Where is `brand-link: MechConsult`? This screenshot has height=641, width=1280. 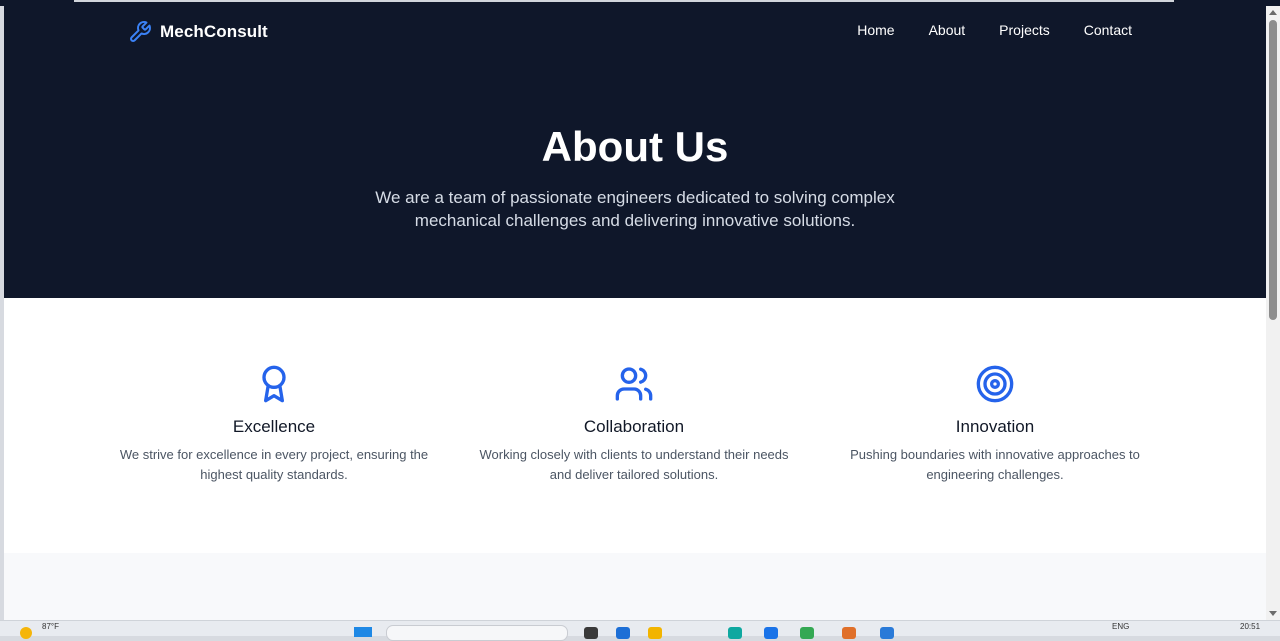 brand-link: MechConsult is located at coordinates (198, 32).